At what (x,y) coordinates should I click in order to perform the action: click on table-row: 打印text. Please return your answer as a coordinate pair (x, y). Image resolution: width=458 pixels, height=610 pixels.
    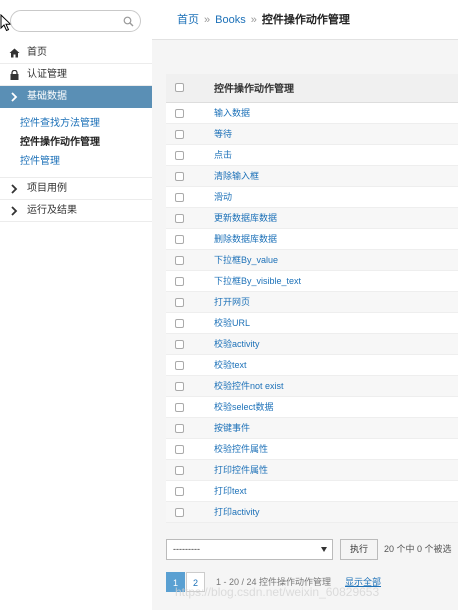
    Looking at the image, I should click on (312, 491).